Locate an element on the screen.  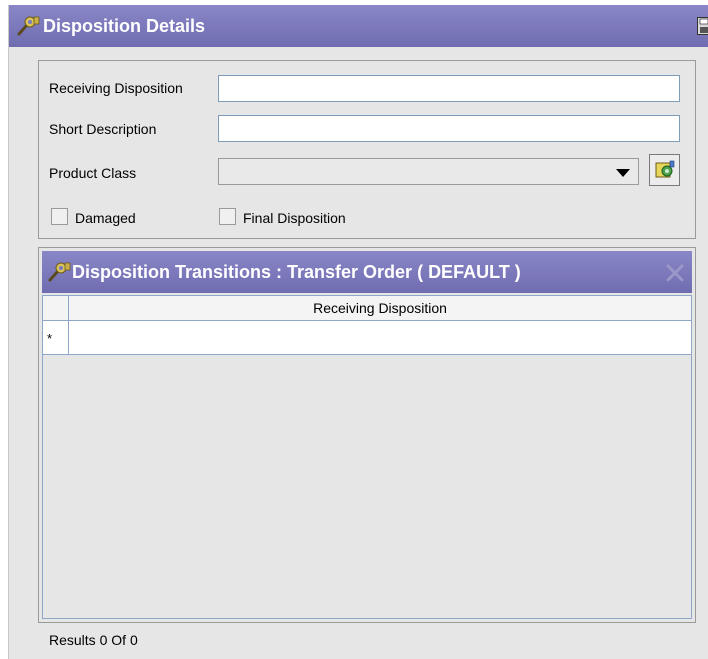
lookup-icon is located at coordinates (664, 169).